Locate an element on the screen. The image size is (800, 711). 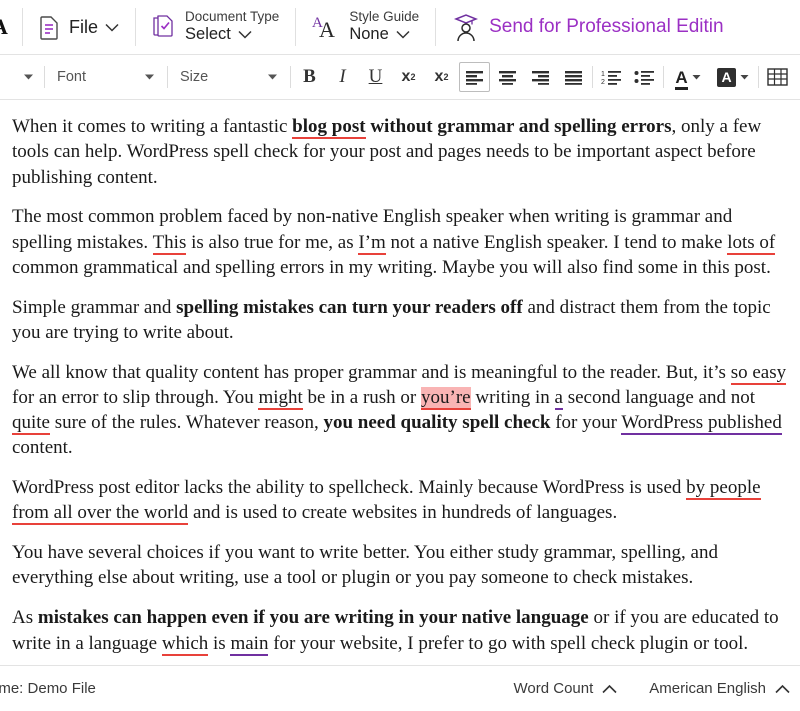
style-guide-value-wrap: None is located at coordinates (384, 34).